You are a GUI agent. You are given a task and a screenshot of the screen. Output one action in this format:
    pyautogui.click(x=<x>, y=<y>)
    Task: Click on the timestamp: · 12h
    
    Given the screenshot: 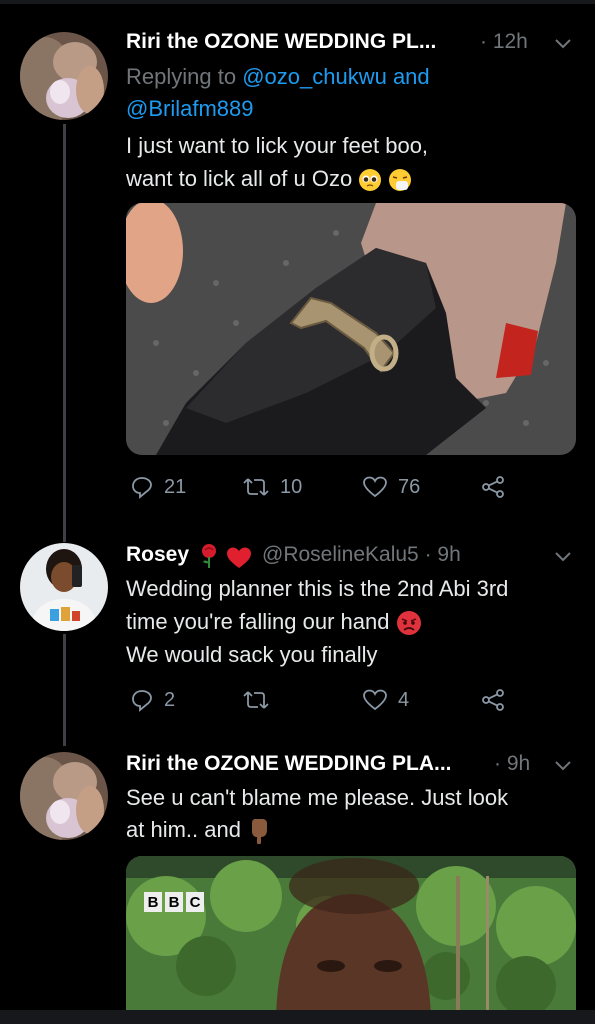 What is the action you would take?
    pyautogui.click(x=504, y=42)
    